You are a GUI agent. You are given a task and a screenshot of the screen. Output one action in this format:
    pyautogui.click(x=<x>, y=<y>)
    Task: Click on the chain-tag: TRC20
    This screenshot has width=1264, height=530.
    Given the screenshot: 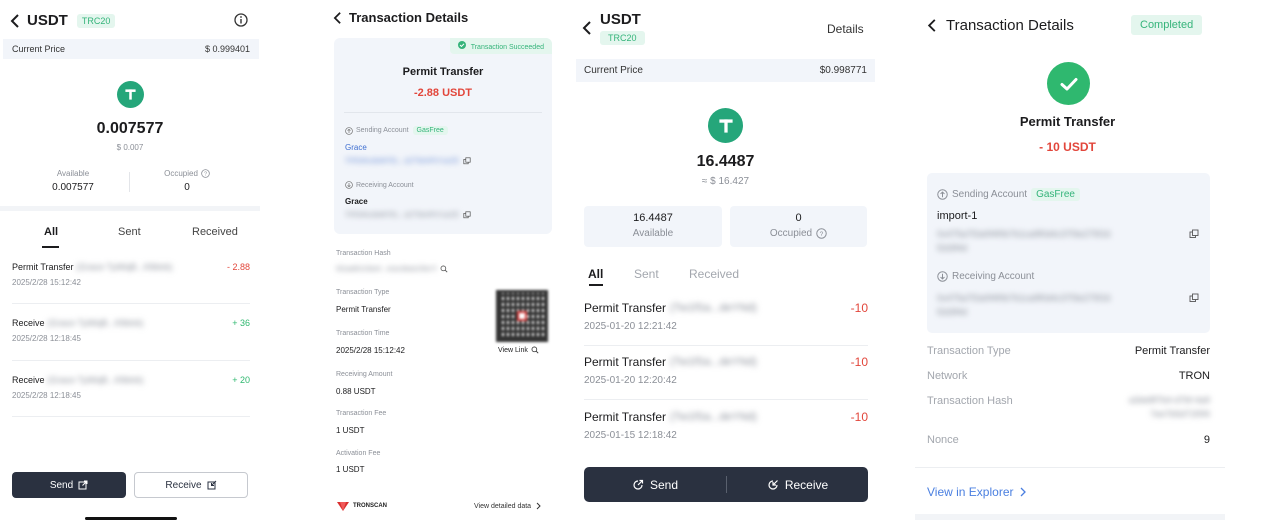 What is the action you would take?
    pyautogui.click(x=96, y=20)
    